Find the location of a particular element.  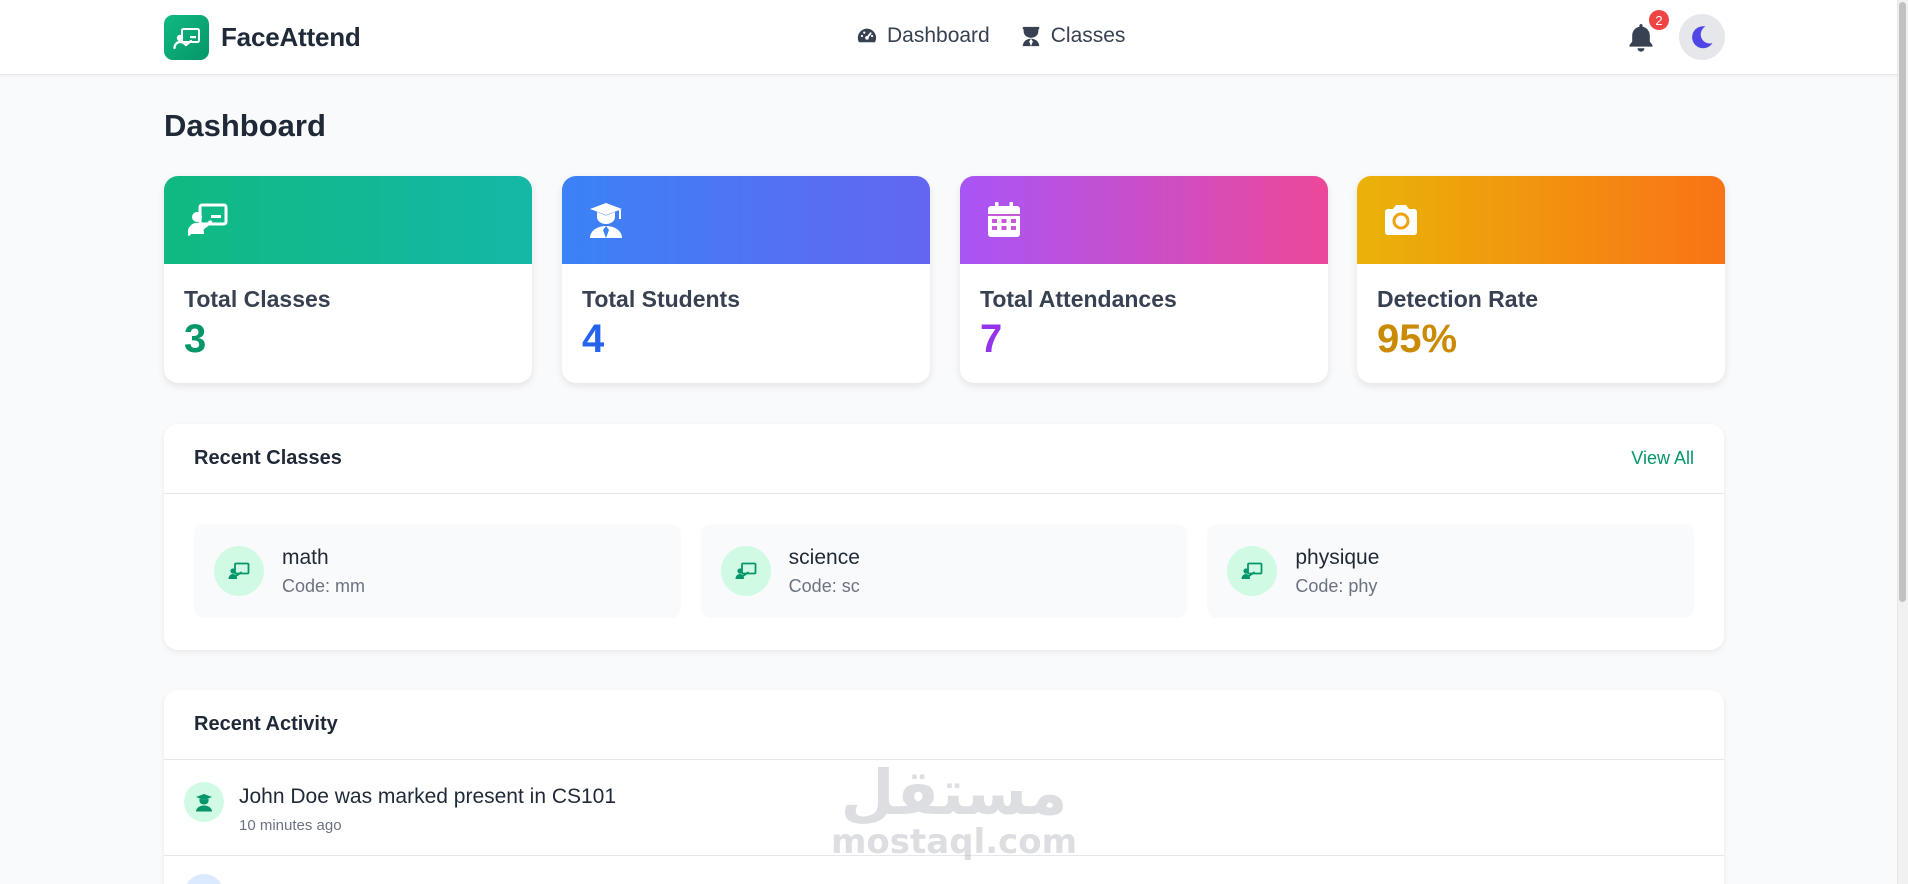

main-nav: Dashboard Classes is located at coordinates (990, 36).